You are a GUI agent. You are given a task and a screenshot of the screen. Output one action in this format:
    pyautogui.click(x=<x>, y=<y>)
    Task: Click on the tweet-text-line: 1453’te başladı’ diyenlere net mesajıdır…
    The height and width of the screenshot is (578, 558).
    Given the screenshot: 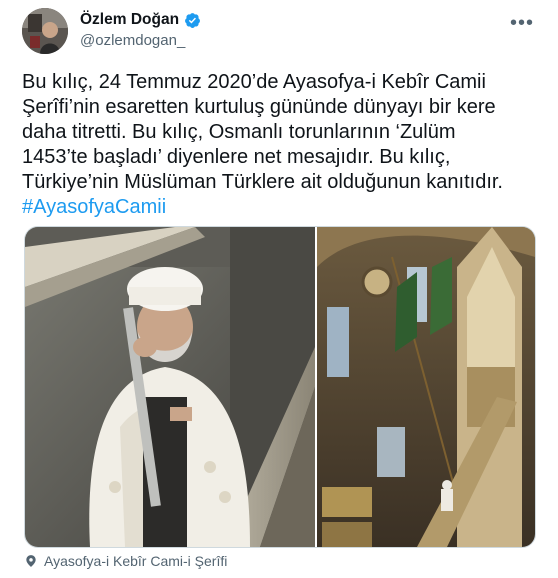 What is the action you would take?
    pyautogui.click(x=236, y=157)
    